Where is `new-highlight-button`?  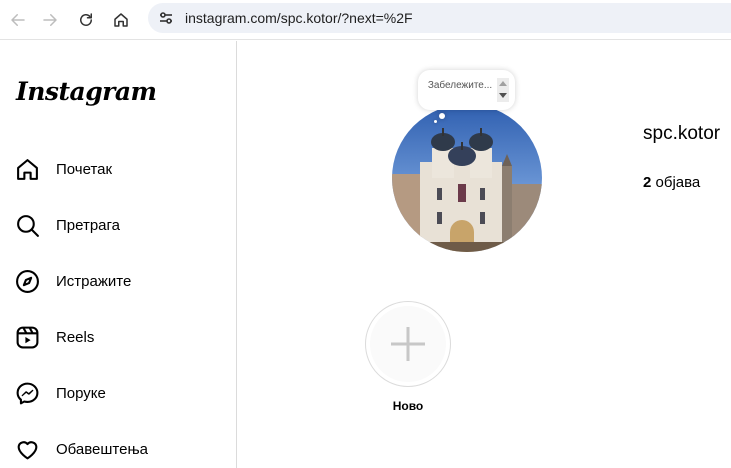 new-highlight-button is located at coordinates (408, 344).